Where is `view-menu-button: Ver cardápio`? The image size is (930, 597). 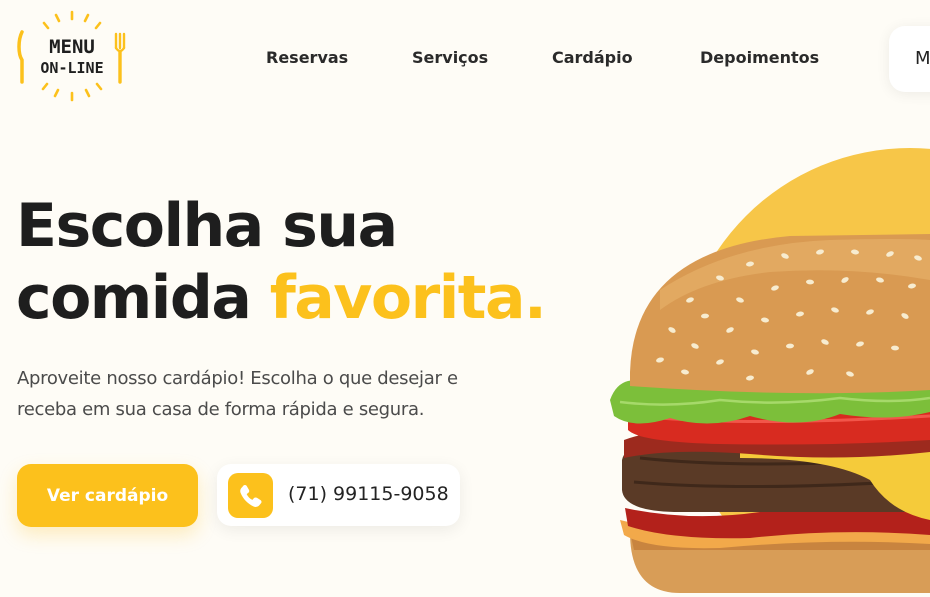
view-menu-button: Ver cardápio is located at coordinates (107, 495).